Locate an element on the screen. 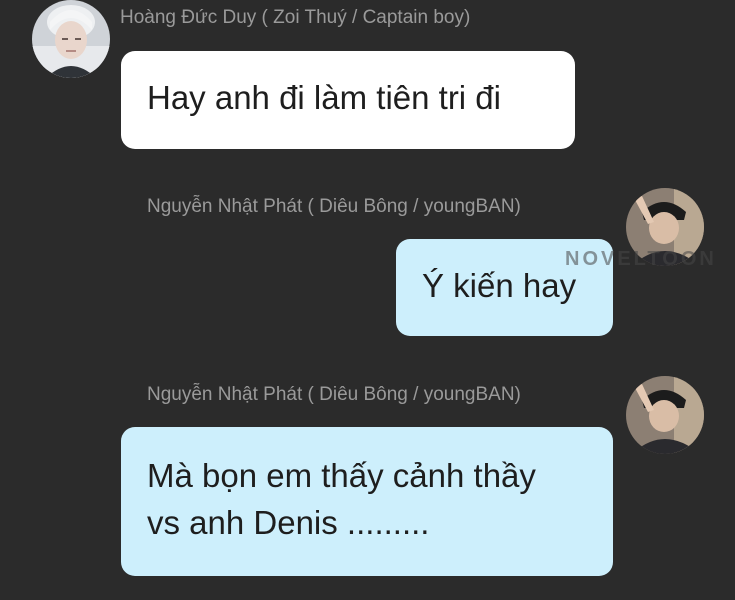  message-bubble-incoming: Hay anh đi làm tiên tri đi is located at coordinates (348, 100).